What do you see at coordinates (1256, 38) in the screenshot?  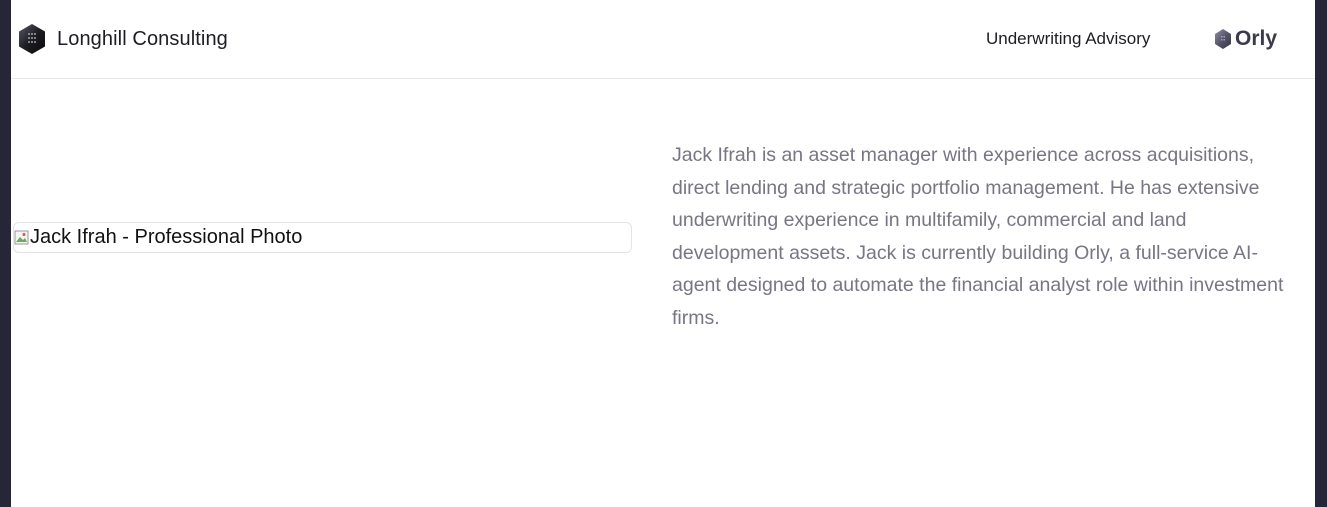 I see `orly-label: Orly` at bounding box center [1256, 38].